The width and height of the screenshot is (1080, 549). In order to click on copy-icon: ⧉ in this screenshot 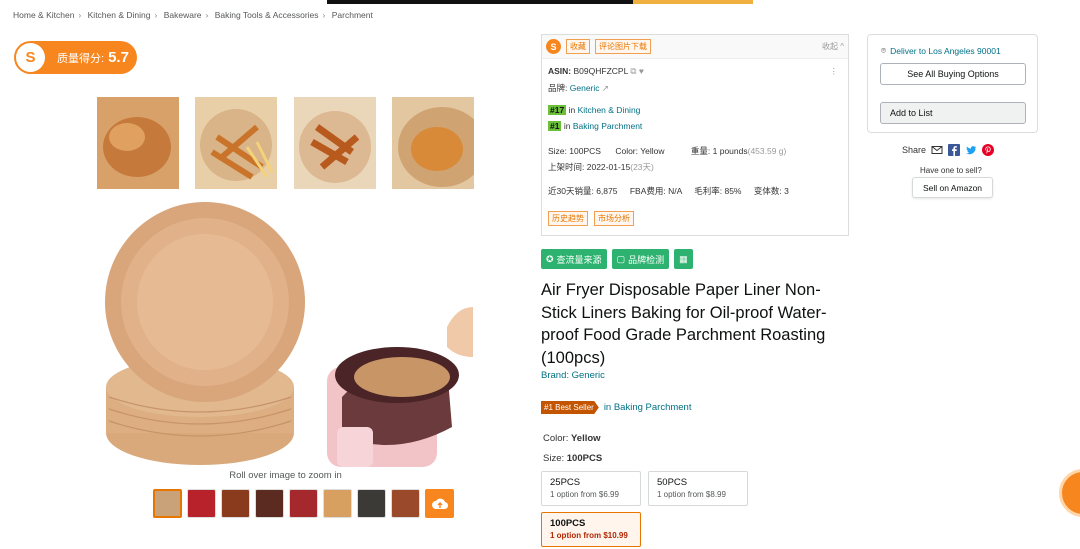, I will do `click(633, 71)`.